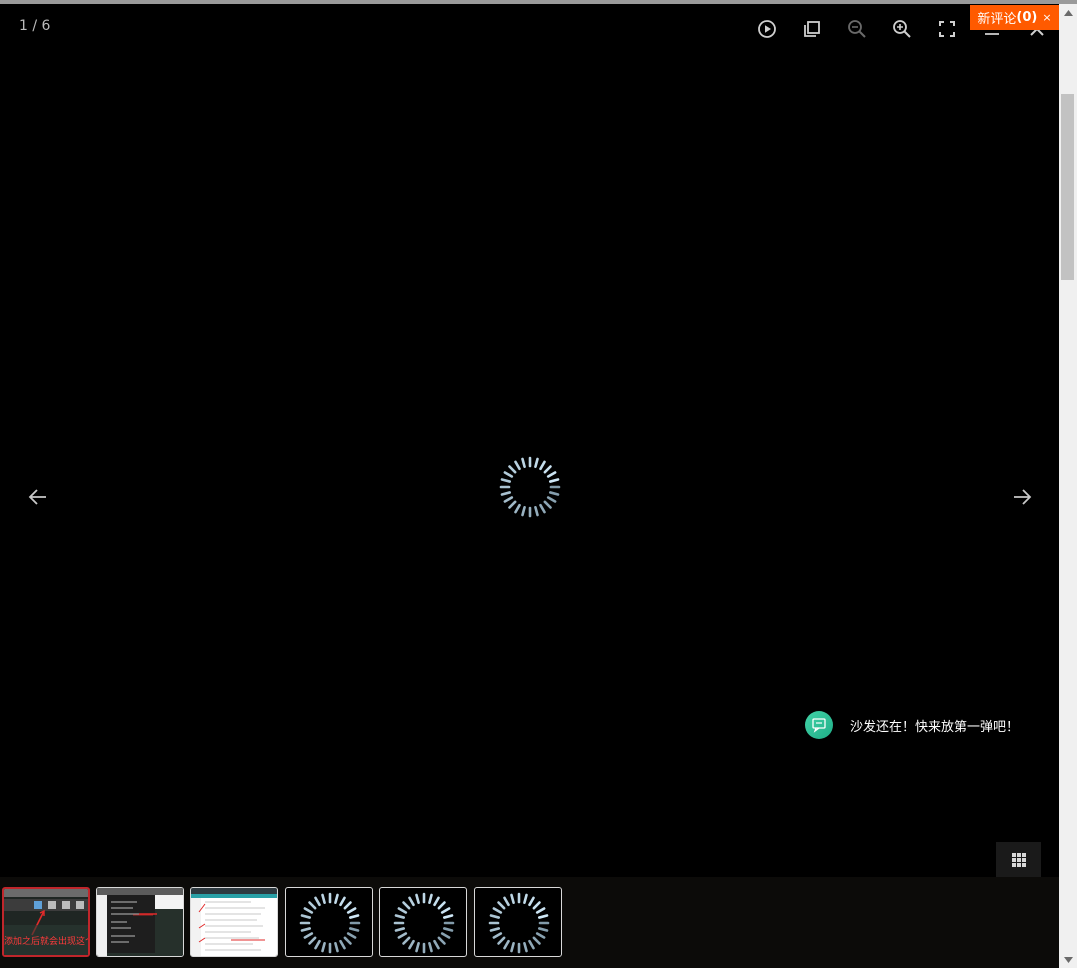 The height and width of the screenshot is (968, 1077). I want to click on scroll-up-arrow-icon, so click(1068, 12).